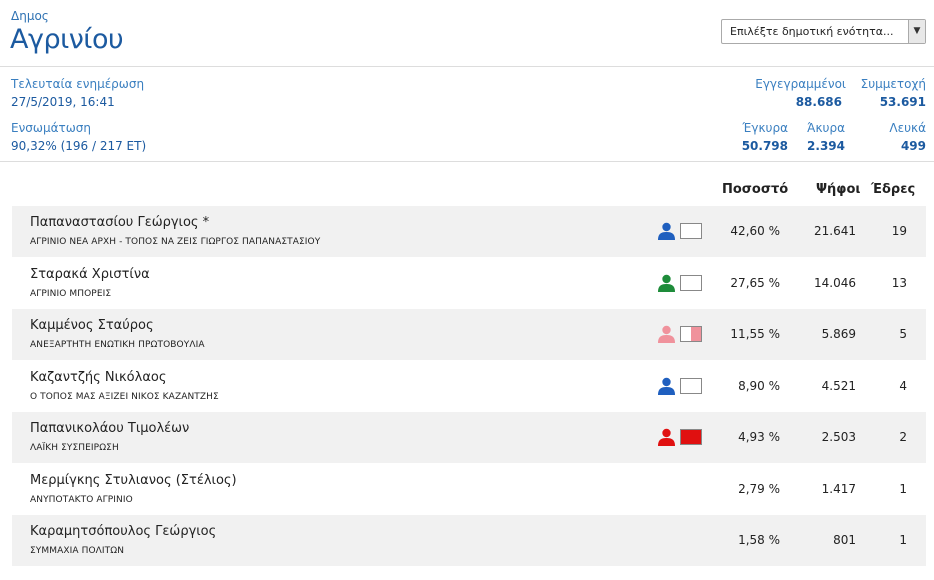  What do you see at coordinates (98, 377) in the screenshot?
I see `candidate-name: Καζαντζής Νικόλαος` at bounding box center [98, 377].